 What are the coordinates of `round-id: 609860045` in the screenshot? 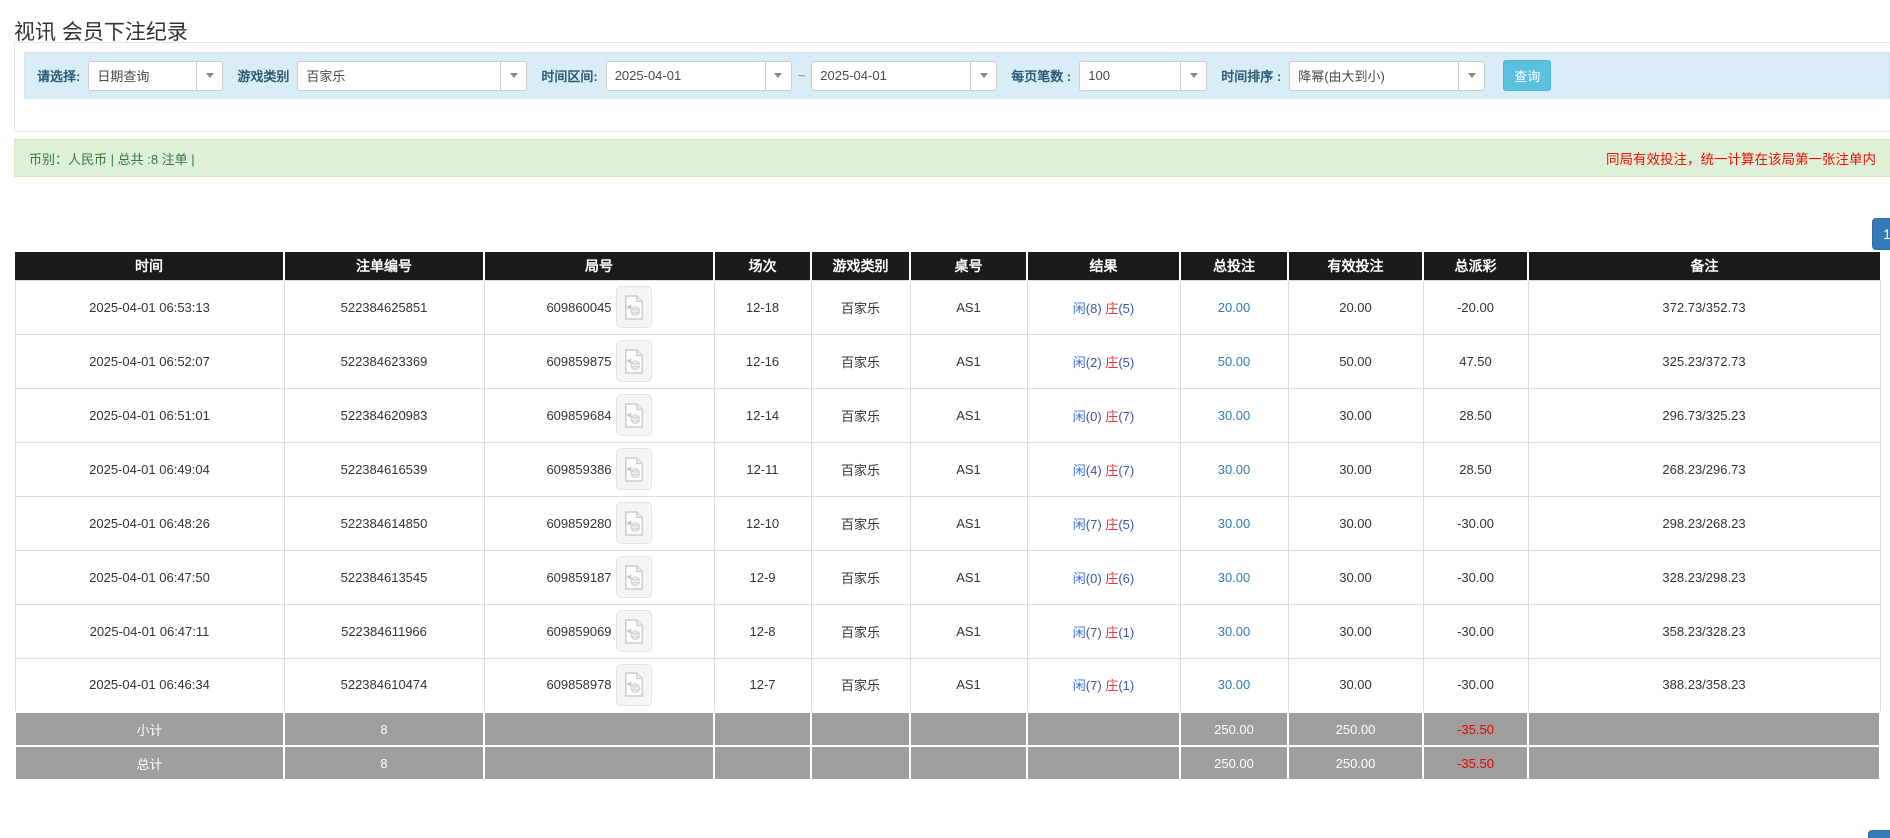 It's located at (579, 307).